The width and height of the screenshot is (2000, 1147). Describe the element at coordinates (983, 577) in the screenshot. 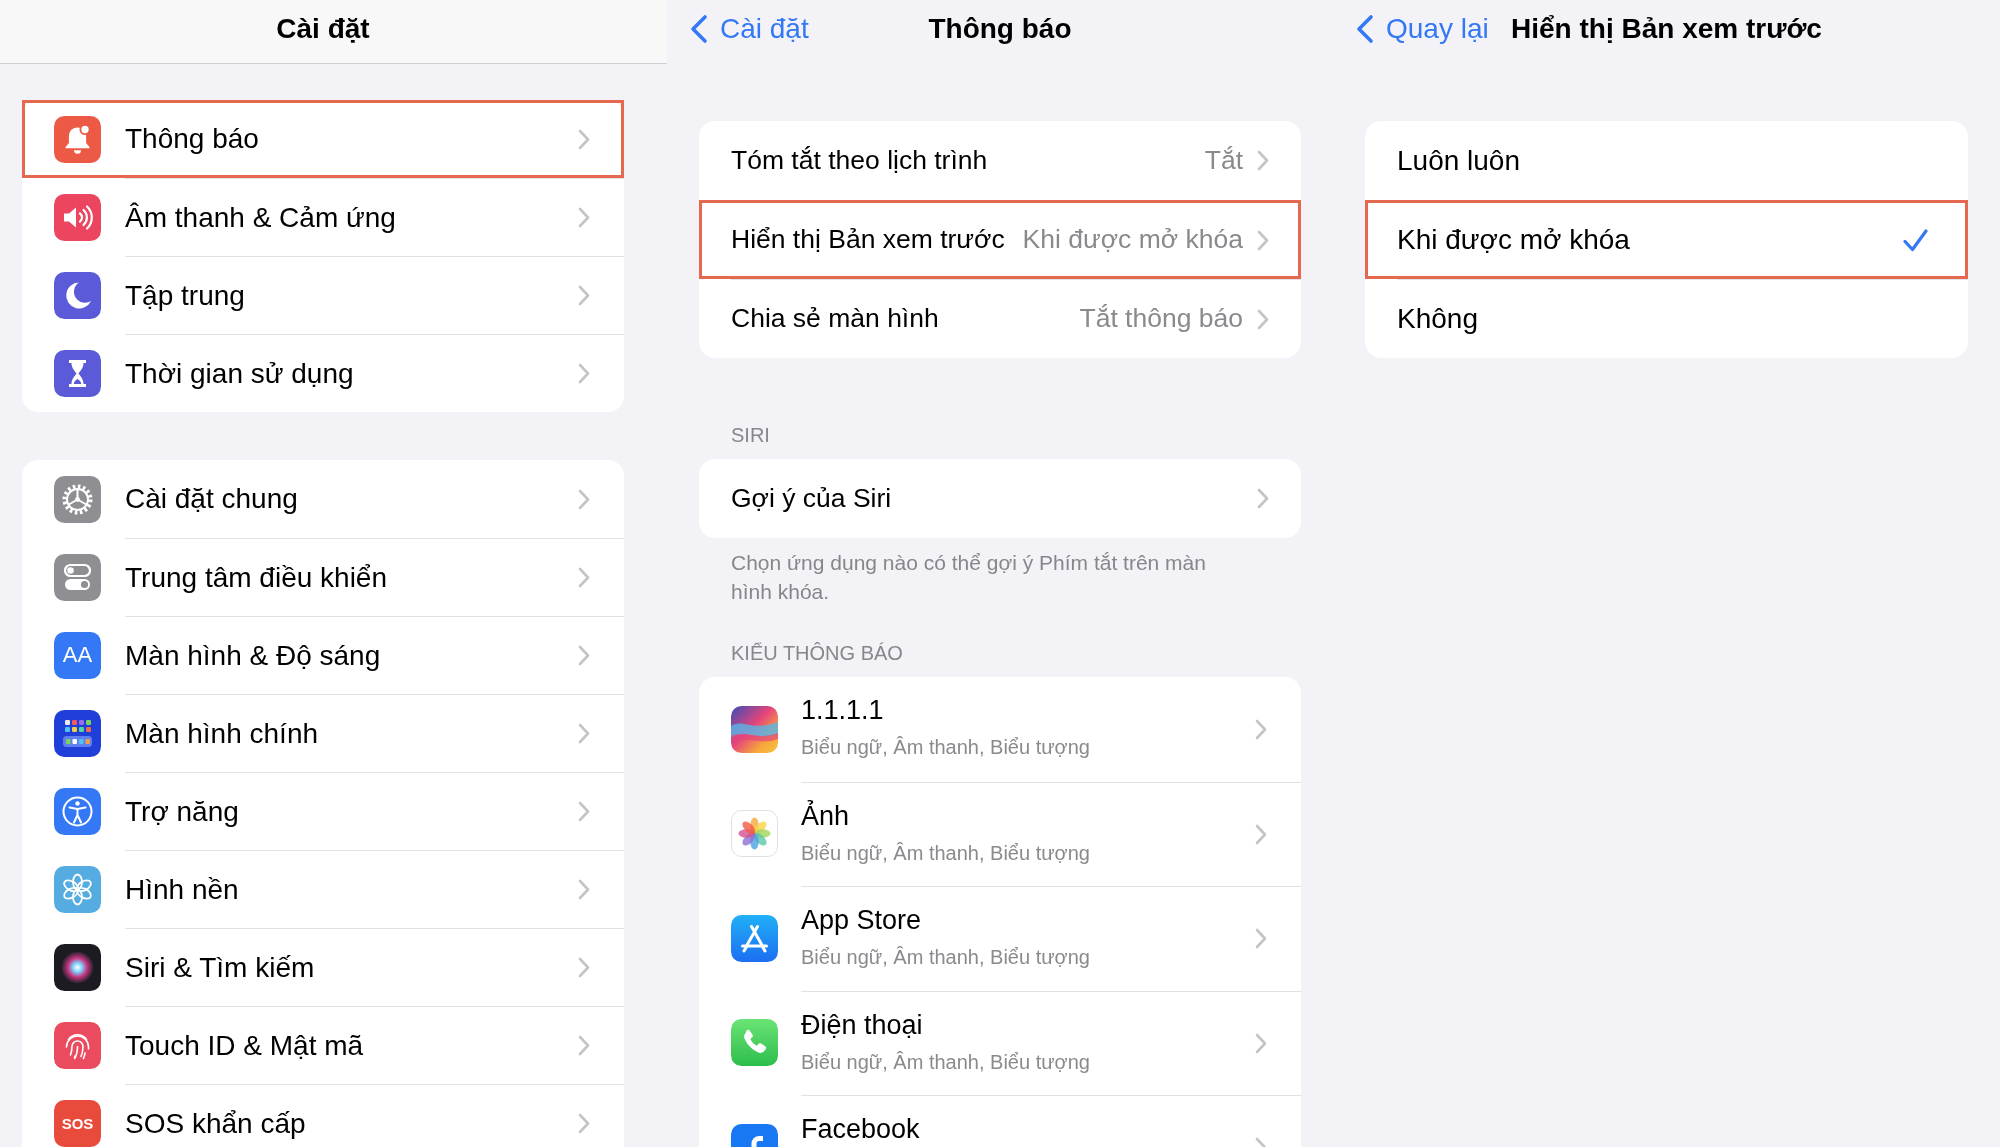

I see `section-footer: Chọn ứng dụng nào có thể gợi ý Phím tắt trên màn hình khóa.` at that location.